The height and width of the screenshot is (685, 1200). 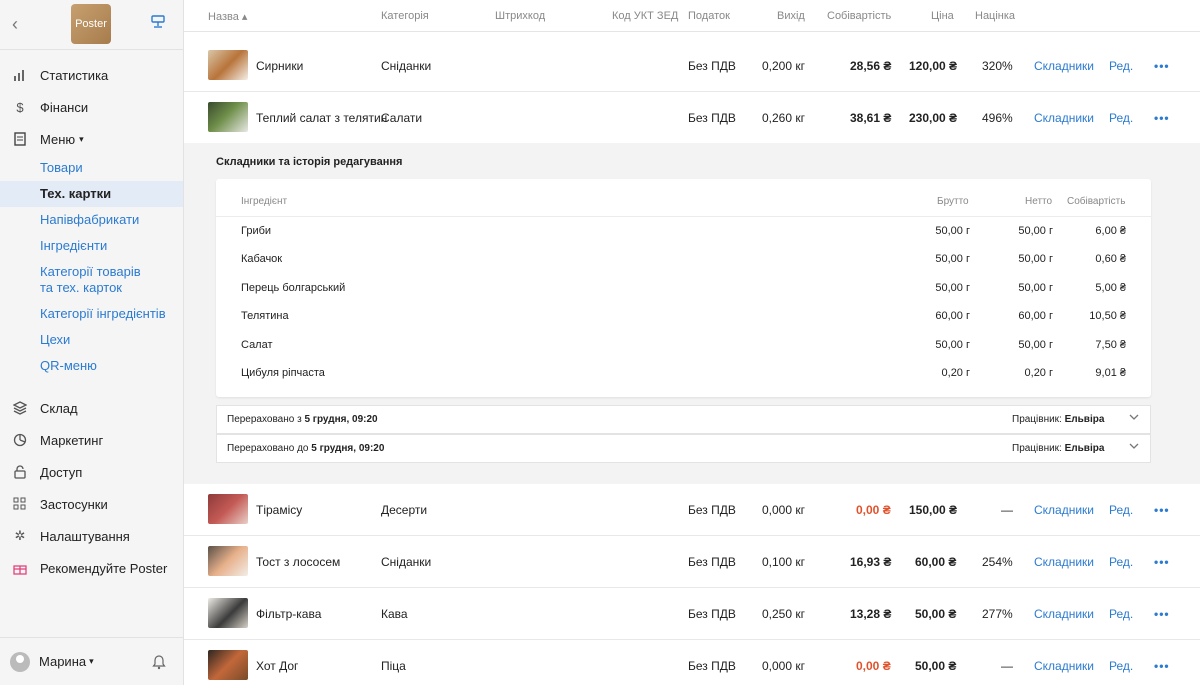 I want to click on product-price: 50,00 ₴, so click(x=936, y=666).